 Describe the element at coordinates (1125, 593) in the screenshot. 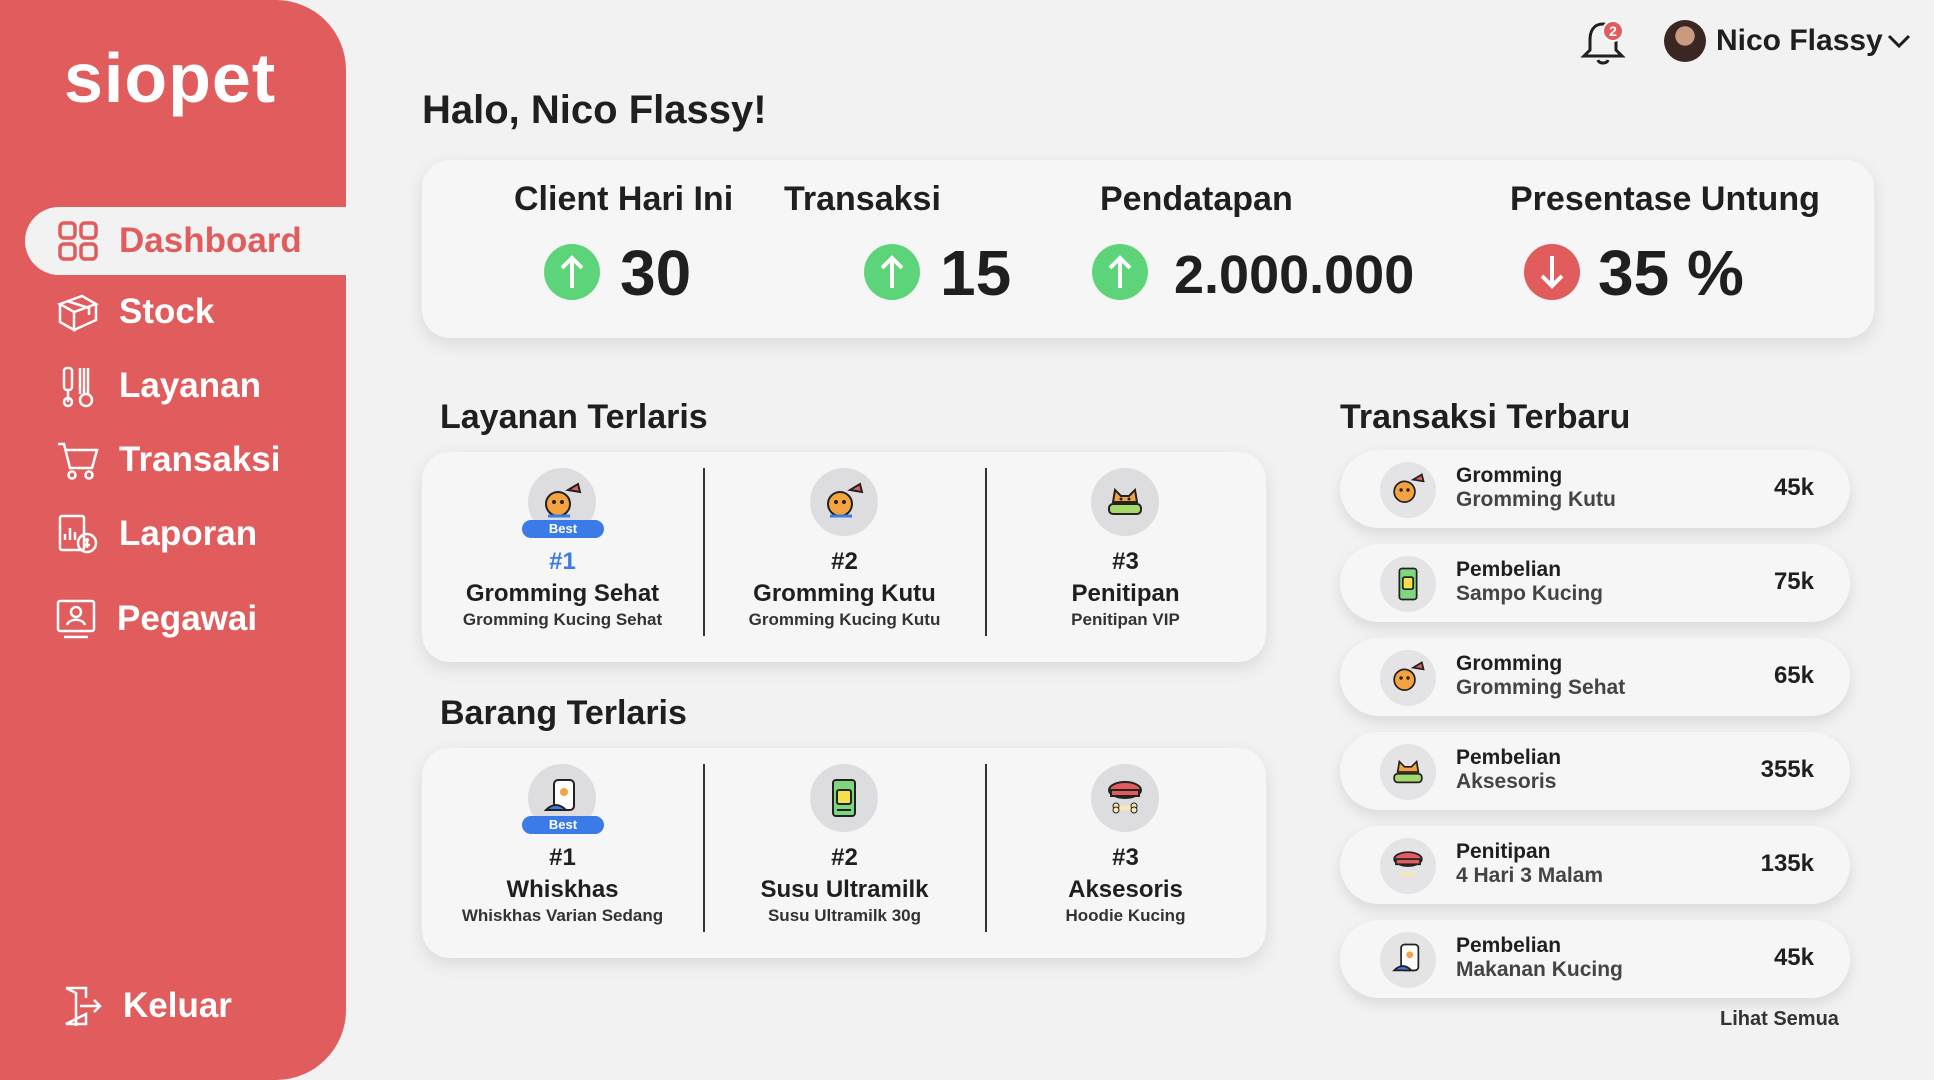

I see `item-name: Penitipan` at that location.